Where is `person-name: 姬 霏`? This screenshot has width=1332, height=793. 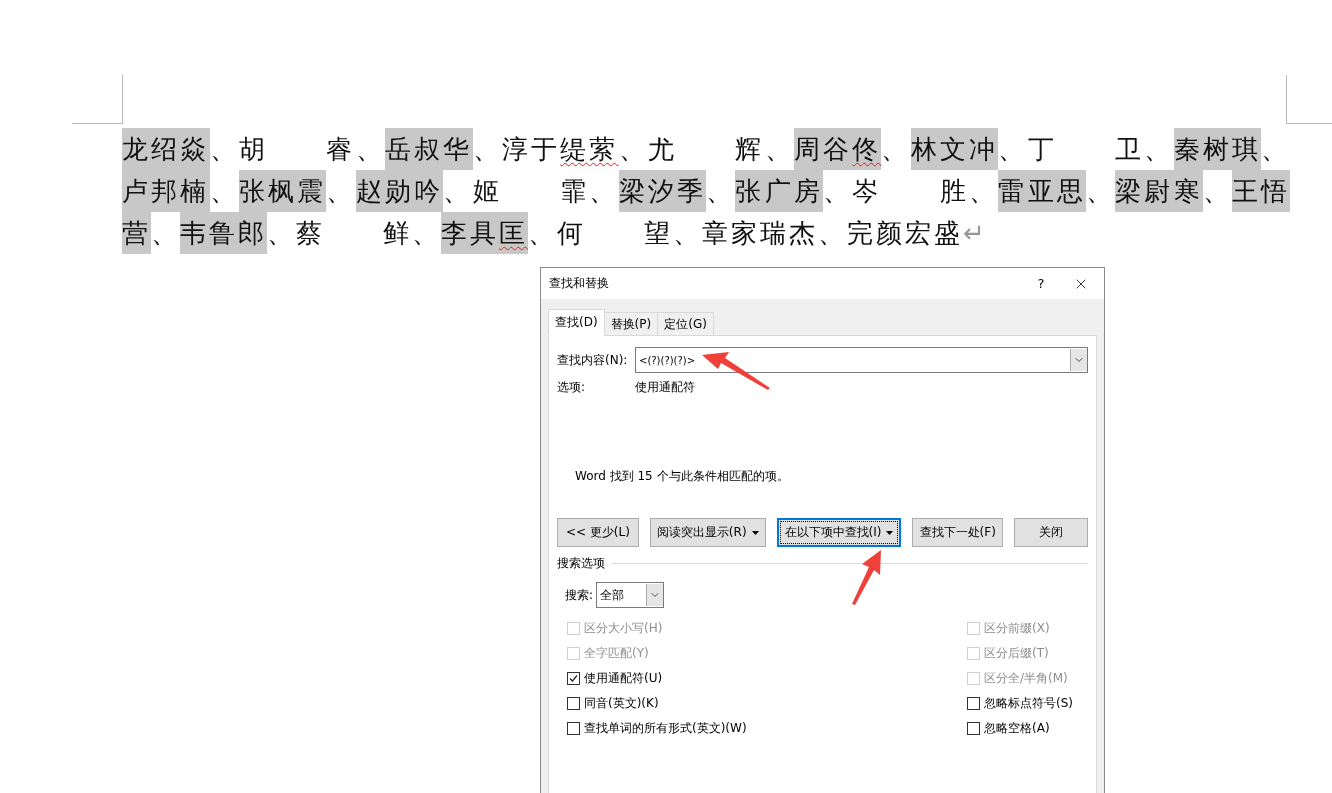 person-name: 姬 霏 is located at coordinates (531, 191).